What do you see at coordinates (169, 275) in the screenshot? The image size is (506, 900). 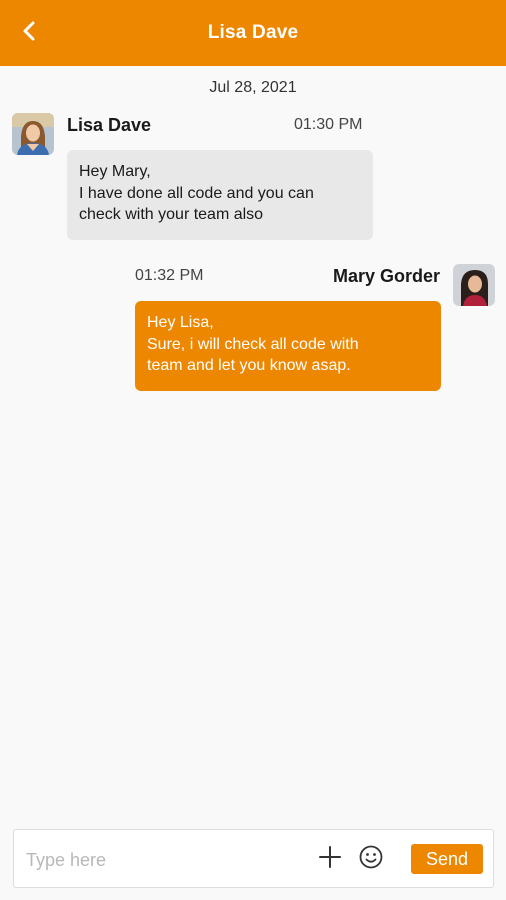 I see `message-time: 01:32 PM` at bounding box center [169, 275].